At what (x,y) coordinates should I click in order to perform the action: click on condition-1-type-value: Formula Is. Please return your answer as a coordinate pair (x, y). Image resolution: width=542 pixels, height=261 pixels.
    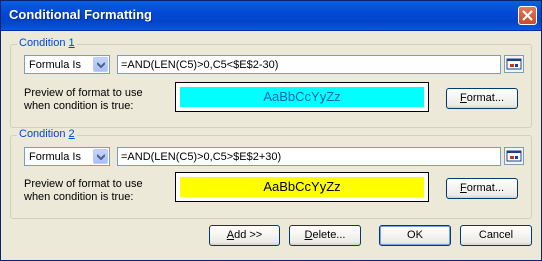
    Looking at the image, I should click on (55, 65).